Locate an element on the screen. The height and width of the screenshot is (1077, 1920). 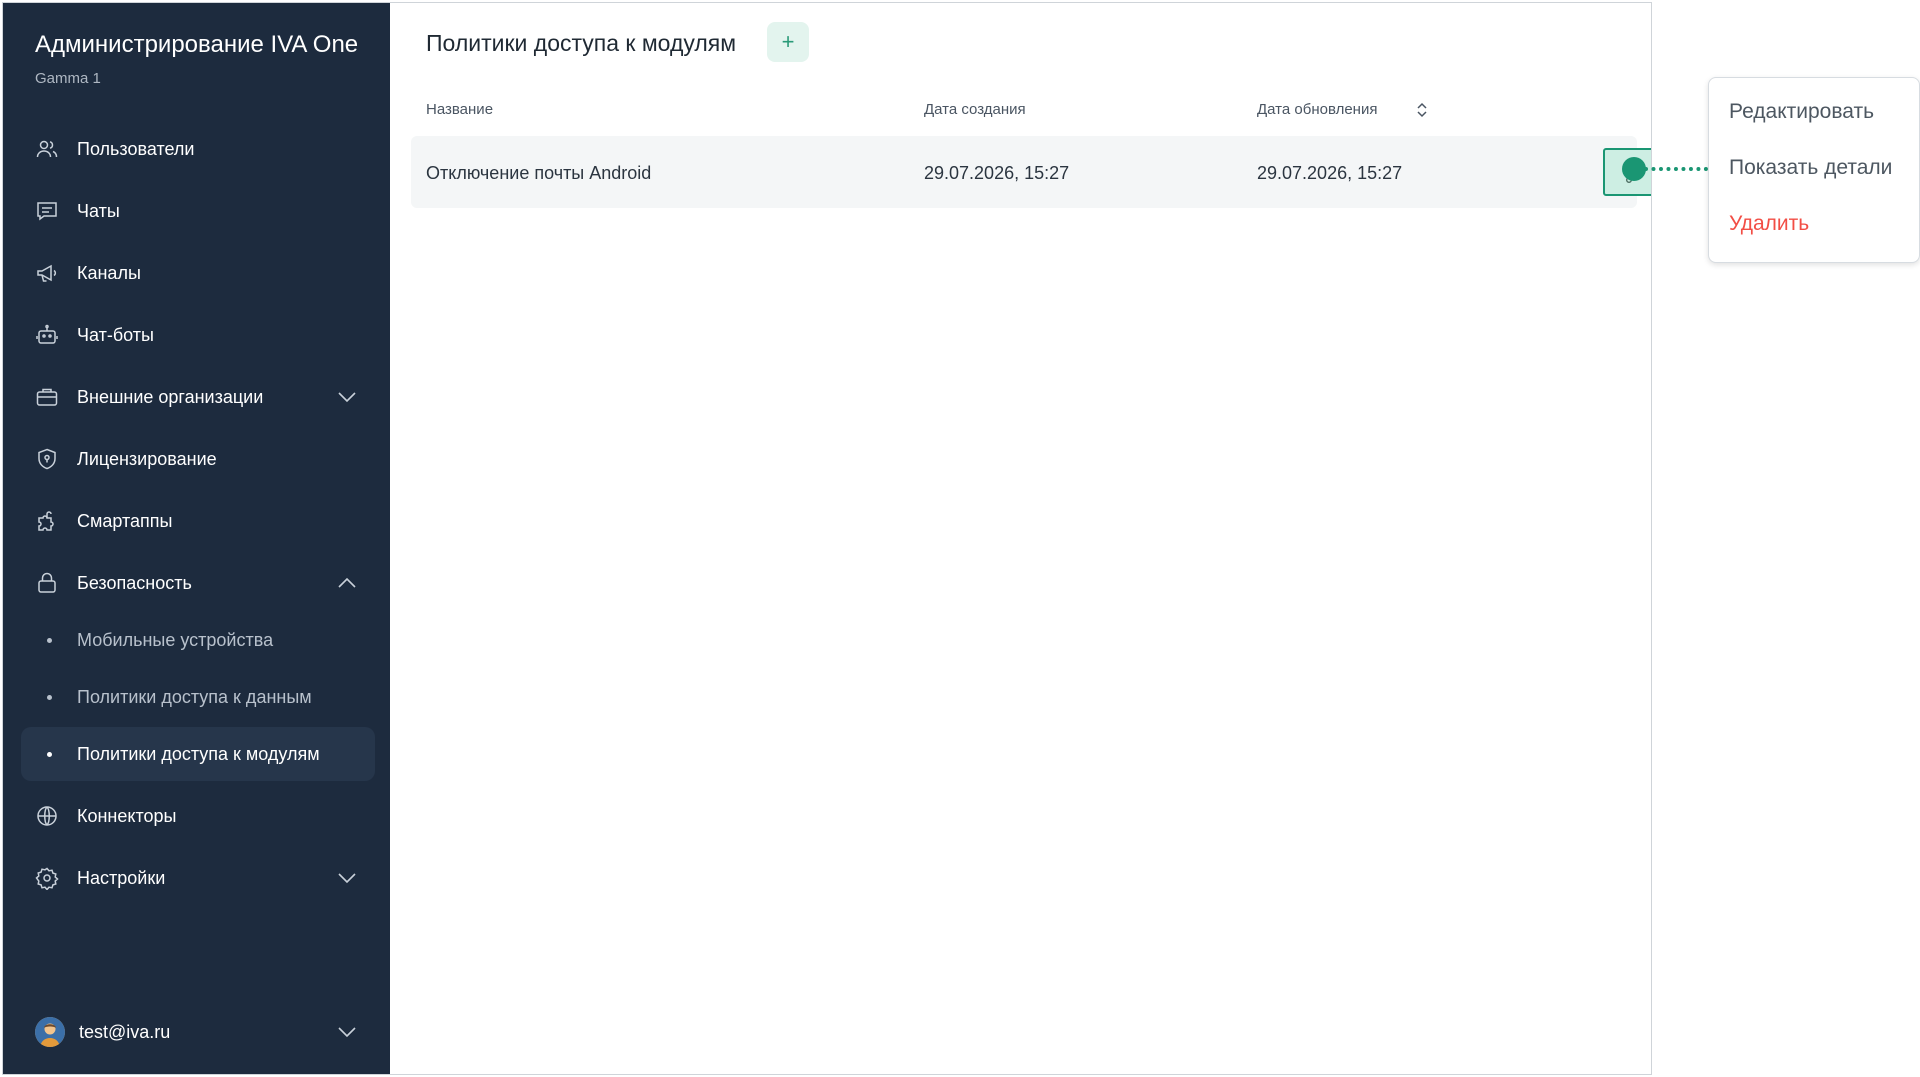
briefcase-icon is located at coordinates (47, 397).